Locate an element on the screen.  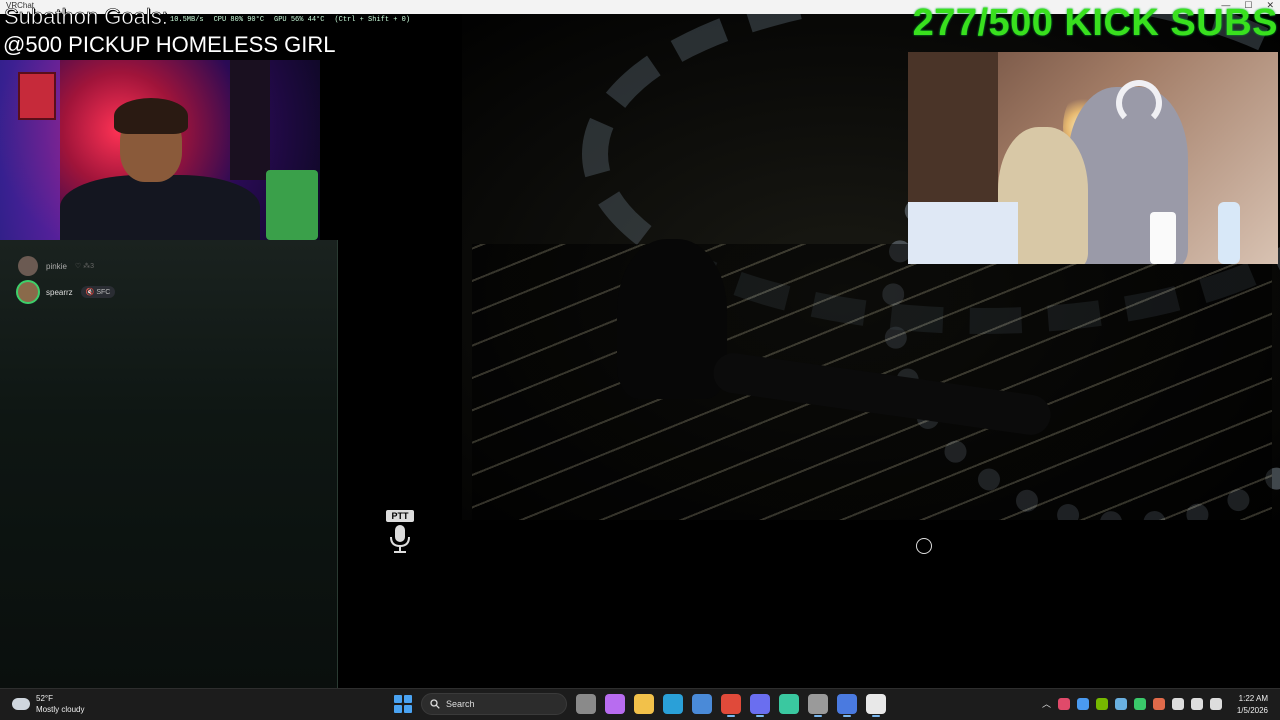
discord-tray-icon is located at coordinates (1064, 703).